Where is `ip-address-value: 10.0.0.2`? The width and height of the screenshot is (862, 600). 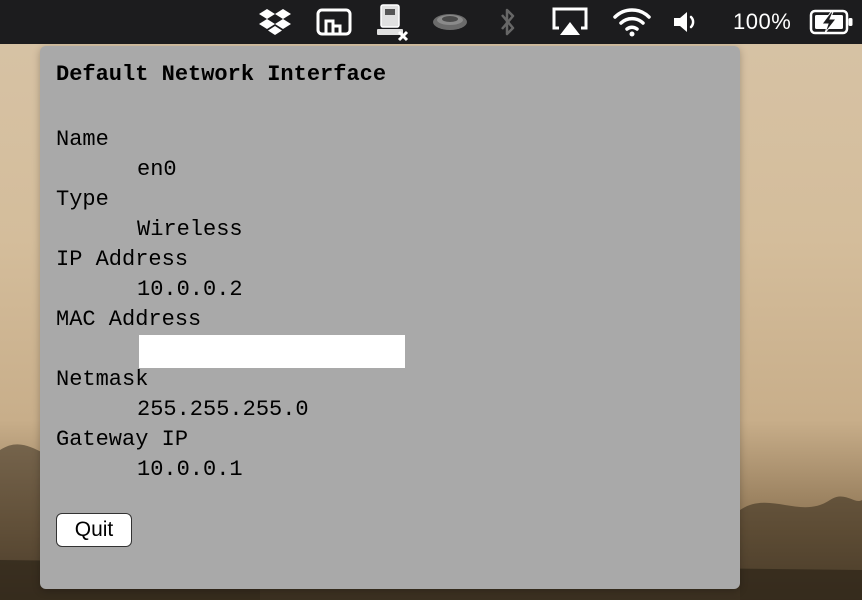 ip-address-value: 10.0.0.2 is located at coordinates (190, 289).